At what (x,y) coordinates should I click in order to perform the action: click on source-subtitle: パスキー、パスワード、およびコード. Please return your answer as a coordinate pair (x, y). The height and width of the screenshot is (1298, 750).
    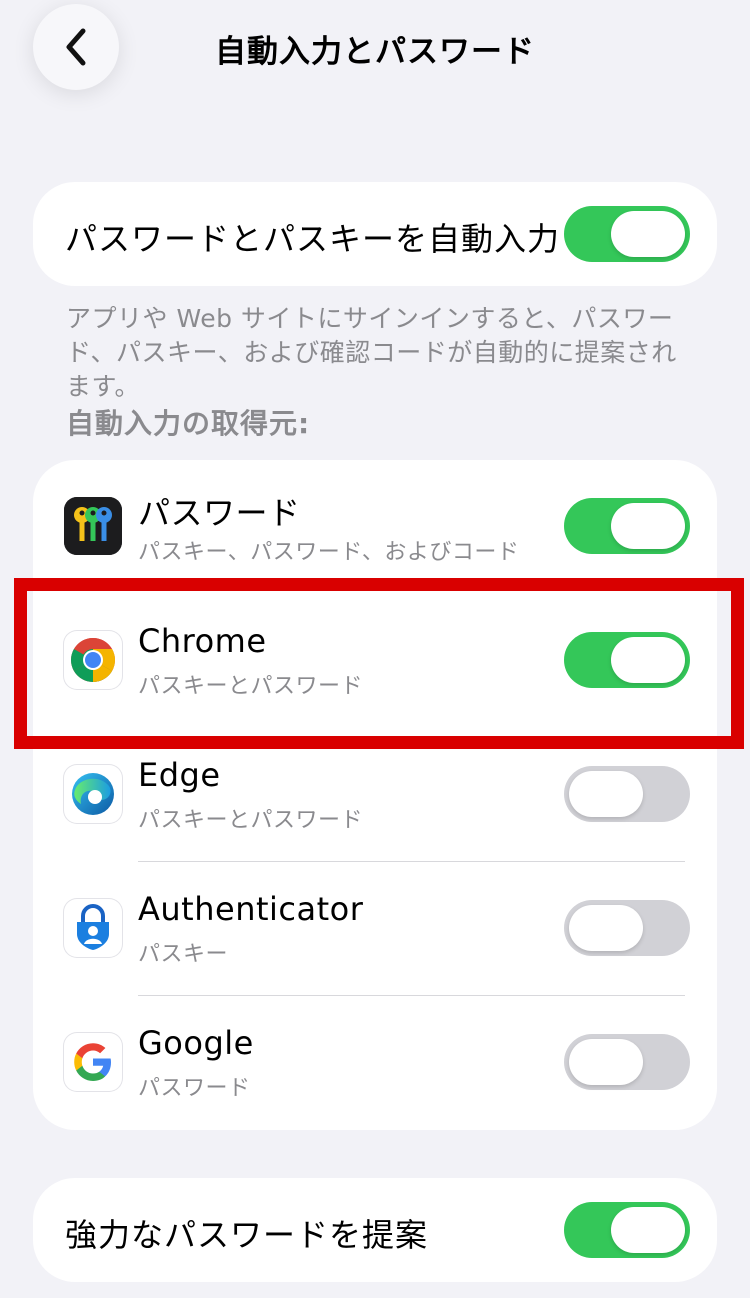
    Looking at the image, I should click on (329, 552).